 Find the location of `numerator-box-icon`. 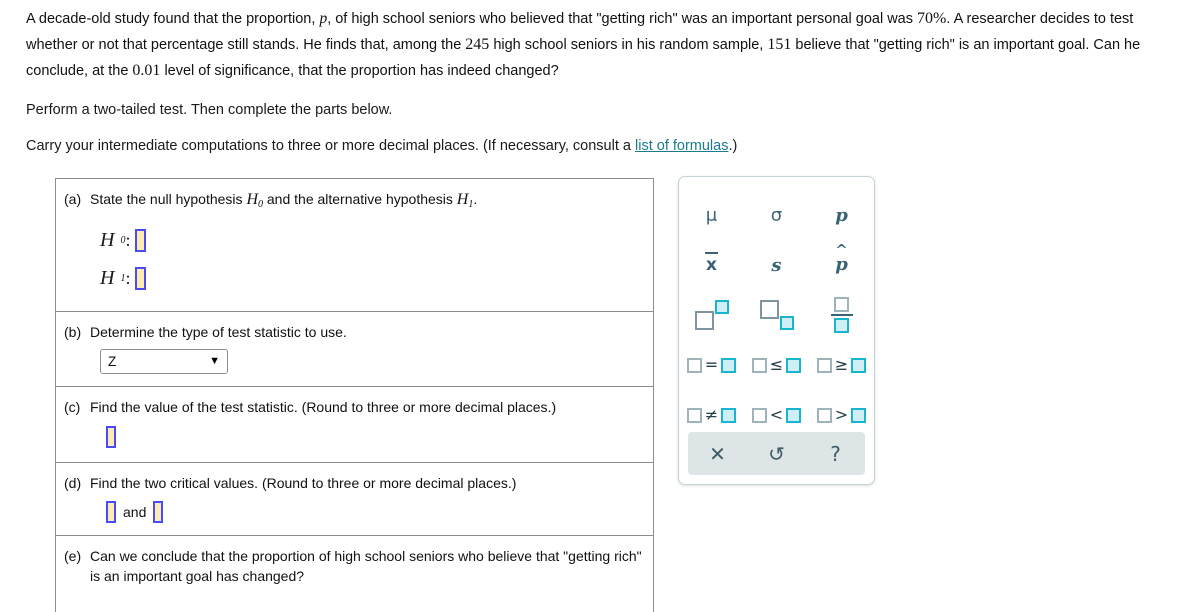

numerator-box-icon is located at coordinates (841, 304).